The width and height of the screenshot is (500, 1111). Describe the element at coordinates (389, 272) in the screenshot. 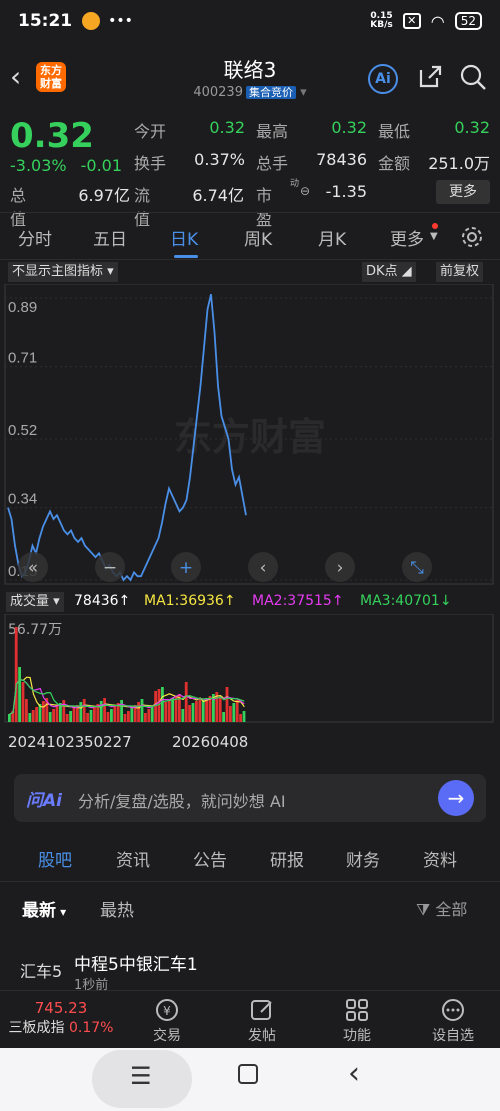

I see `dk-point-select: DK点 ◢` at that location.